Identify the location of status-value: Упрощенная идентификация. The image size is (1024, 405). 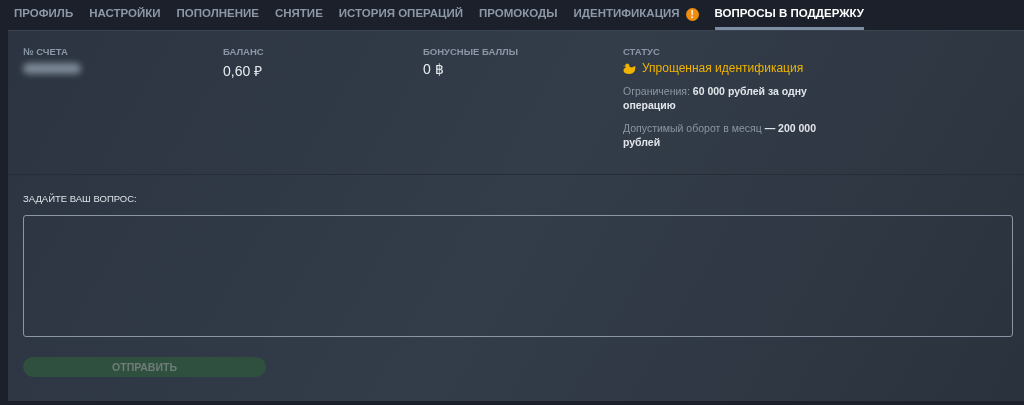
(723, 68).